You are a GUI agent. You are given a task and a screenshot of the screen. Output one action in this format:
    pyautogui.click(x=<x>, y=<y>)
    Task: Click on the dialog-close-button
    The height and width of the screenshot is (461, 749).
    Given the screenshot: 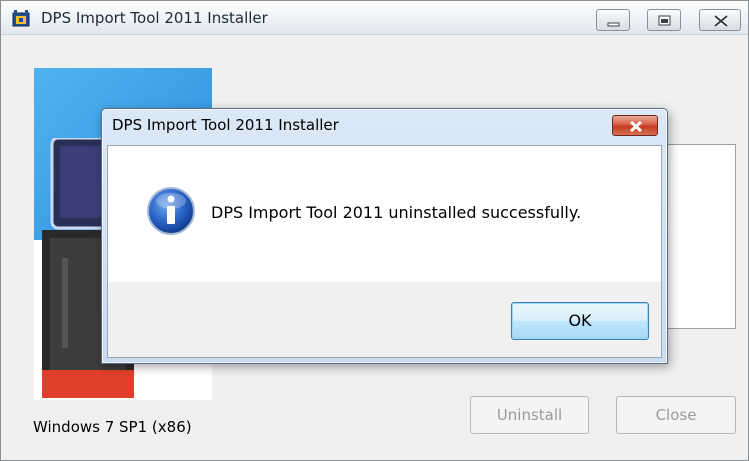 What is the action you would take?
    pyautogui.click(x=635, y=125)
    